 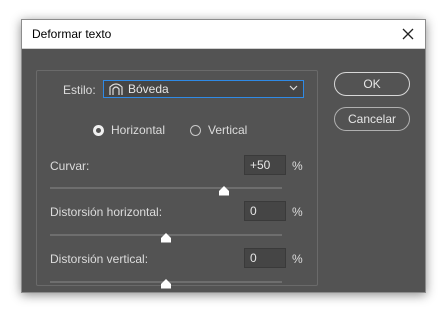 What do you see at coordinates (166, 238) in the screenshot?
I see `horizontal-distortion-slider-thumb` at bounding box center [166, 238].